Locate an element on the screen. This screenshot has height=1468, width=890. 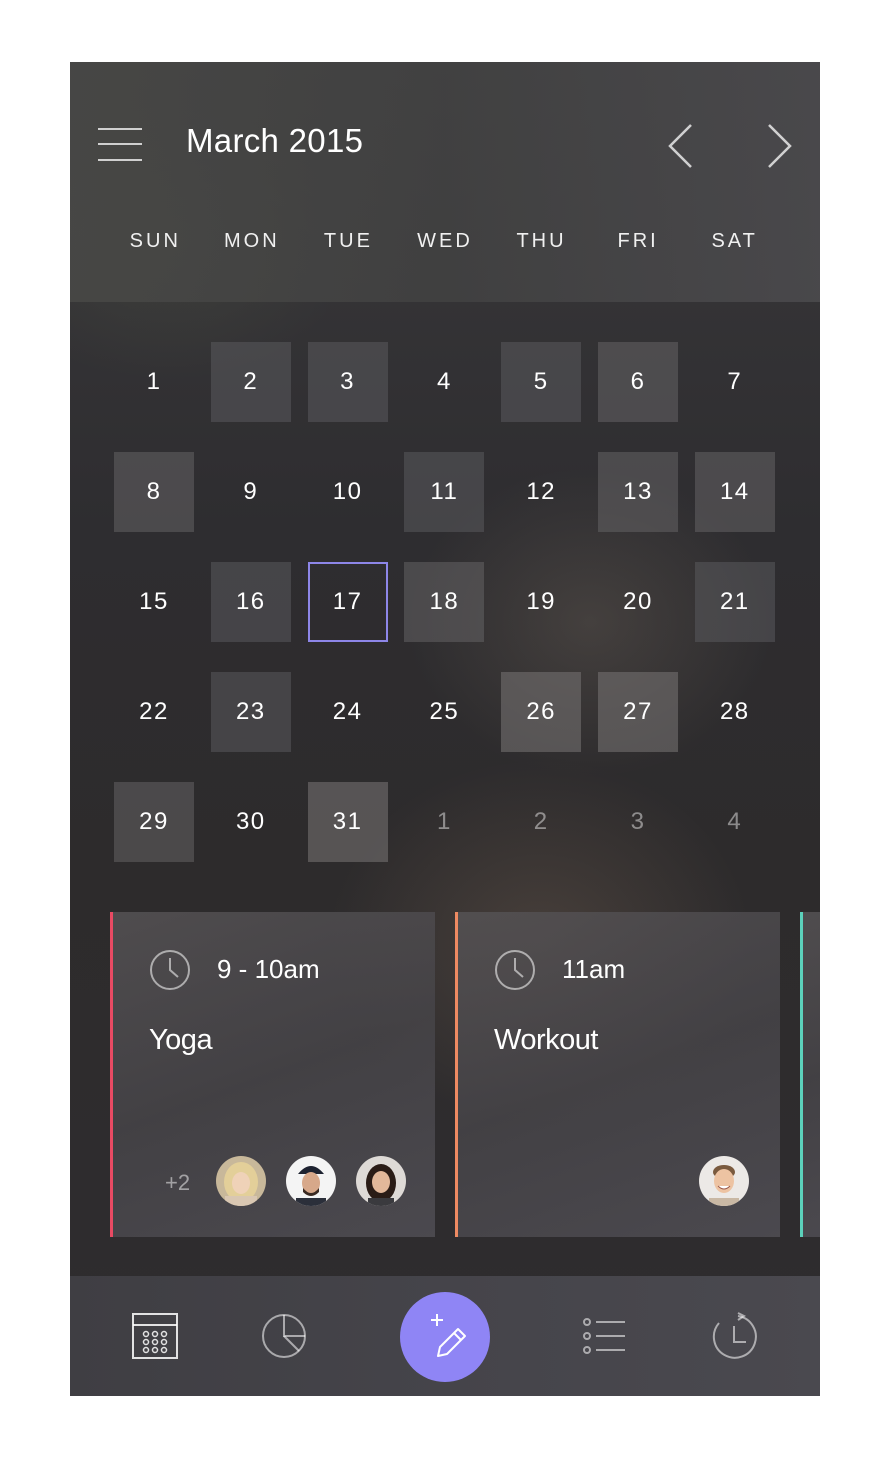
chevron-right-icon is located at coordinates (780, 146).